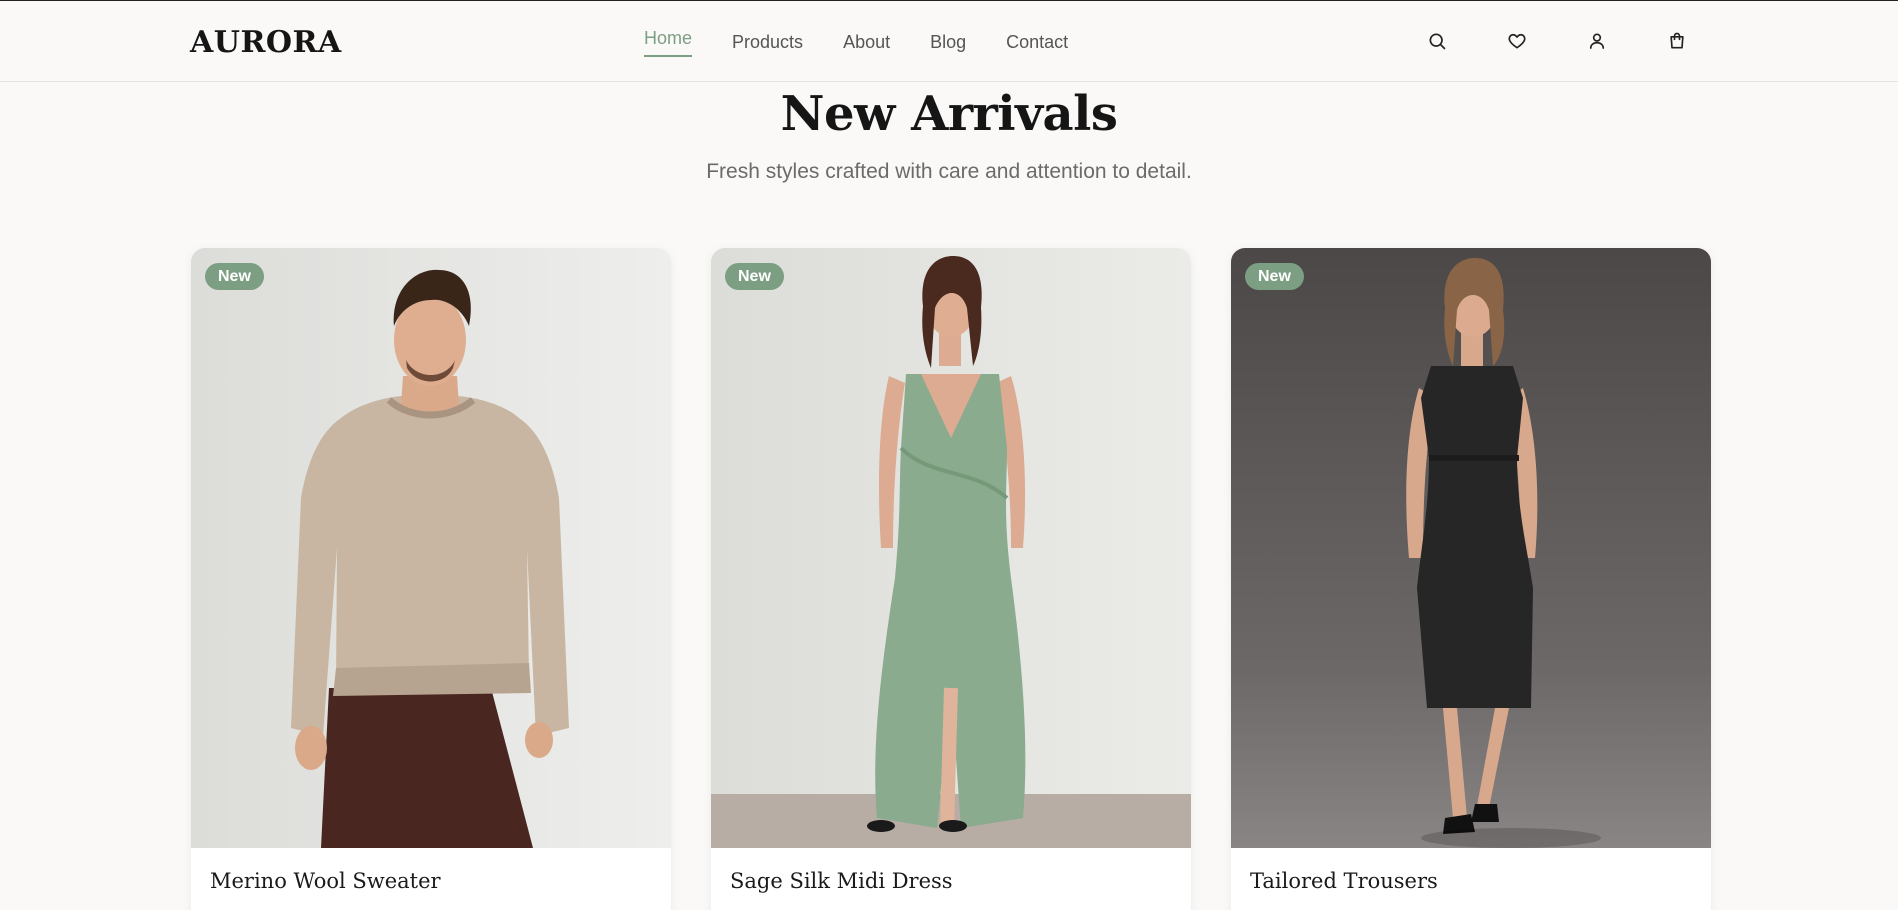  I want to click on user-icon, so click(1597, 41).